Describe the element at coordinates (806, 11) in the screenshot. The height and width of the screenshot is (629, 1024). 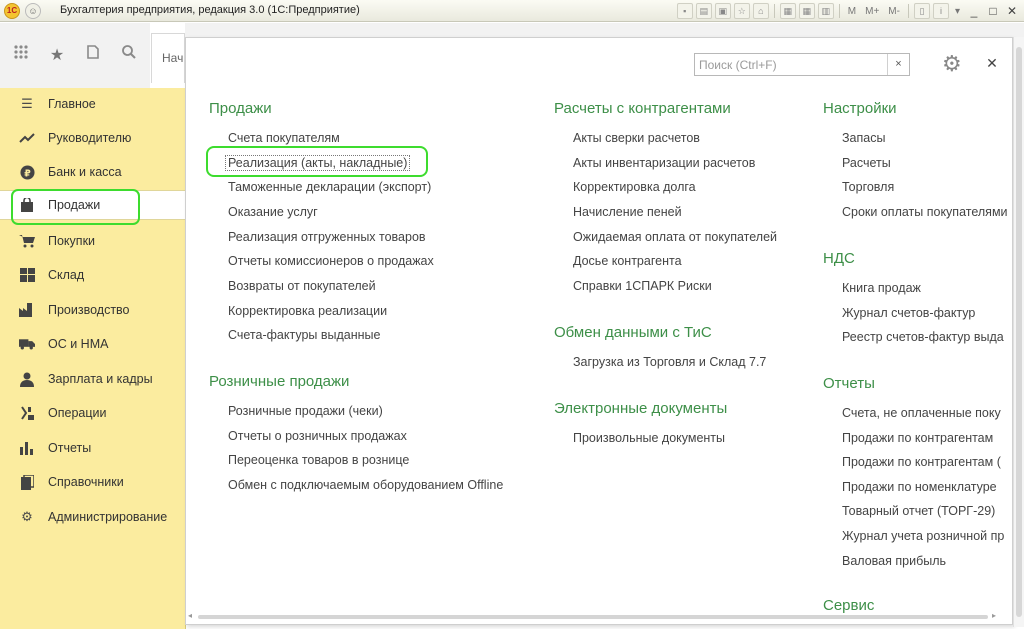
I see `calculator-icon: ▦` at that location.